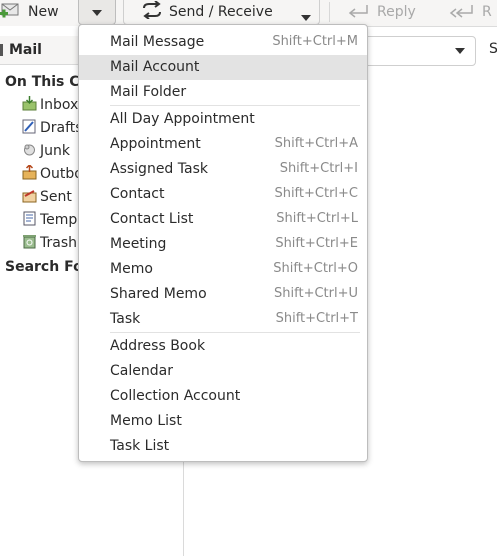 This screenshot has height=556, width=497. What do you see at coordinates (329, 12) in the screenshot?
I see `toolbar-separator` at bounding box center [329, 12].